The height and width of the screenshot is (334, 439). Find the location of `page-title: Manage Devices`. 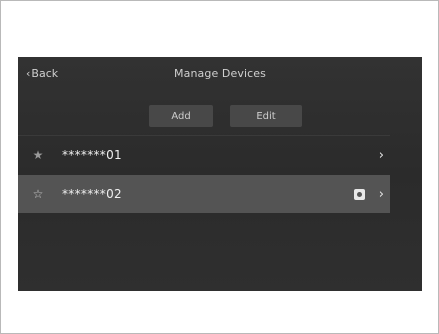

page-title: Manage Devices is located at coordinates (220, 73).